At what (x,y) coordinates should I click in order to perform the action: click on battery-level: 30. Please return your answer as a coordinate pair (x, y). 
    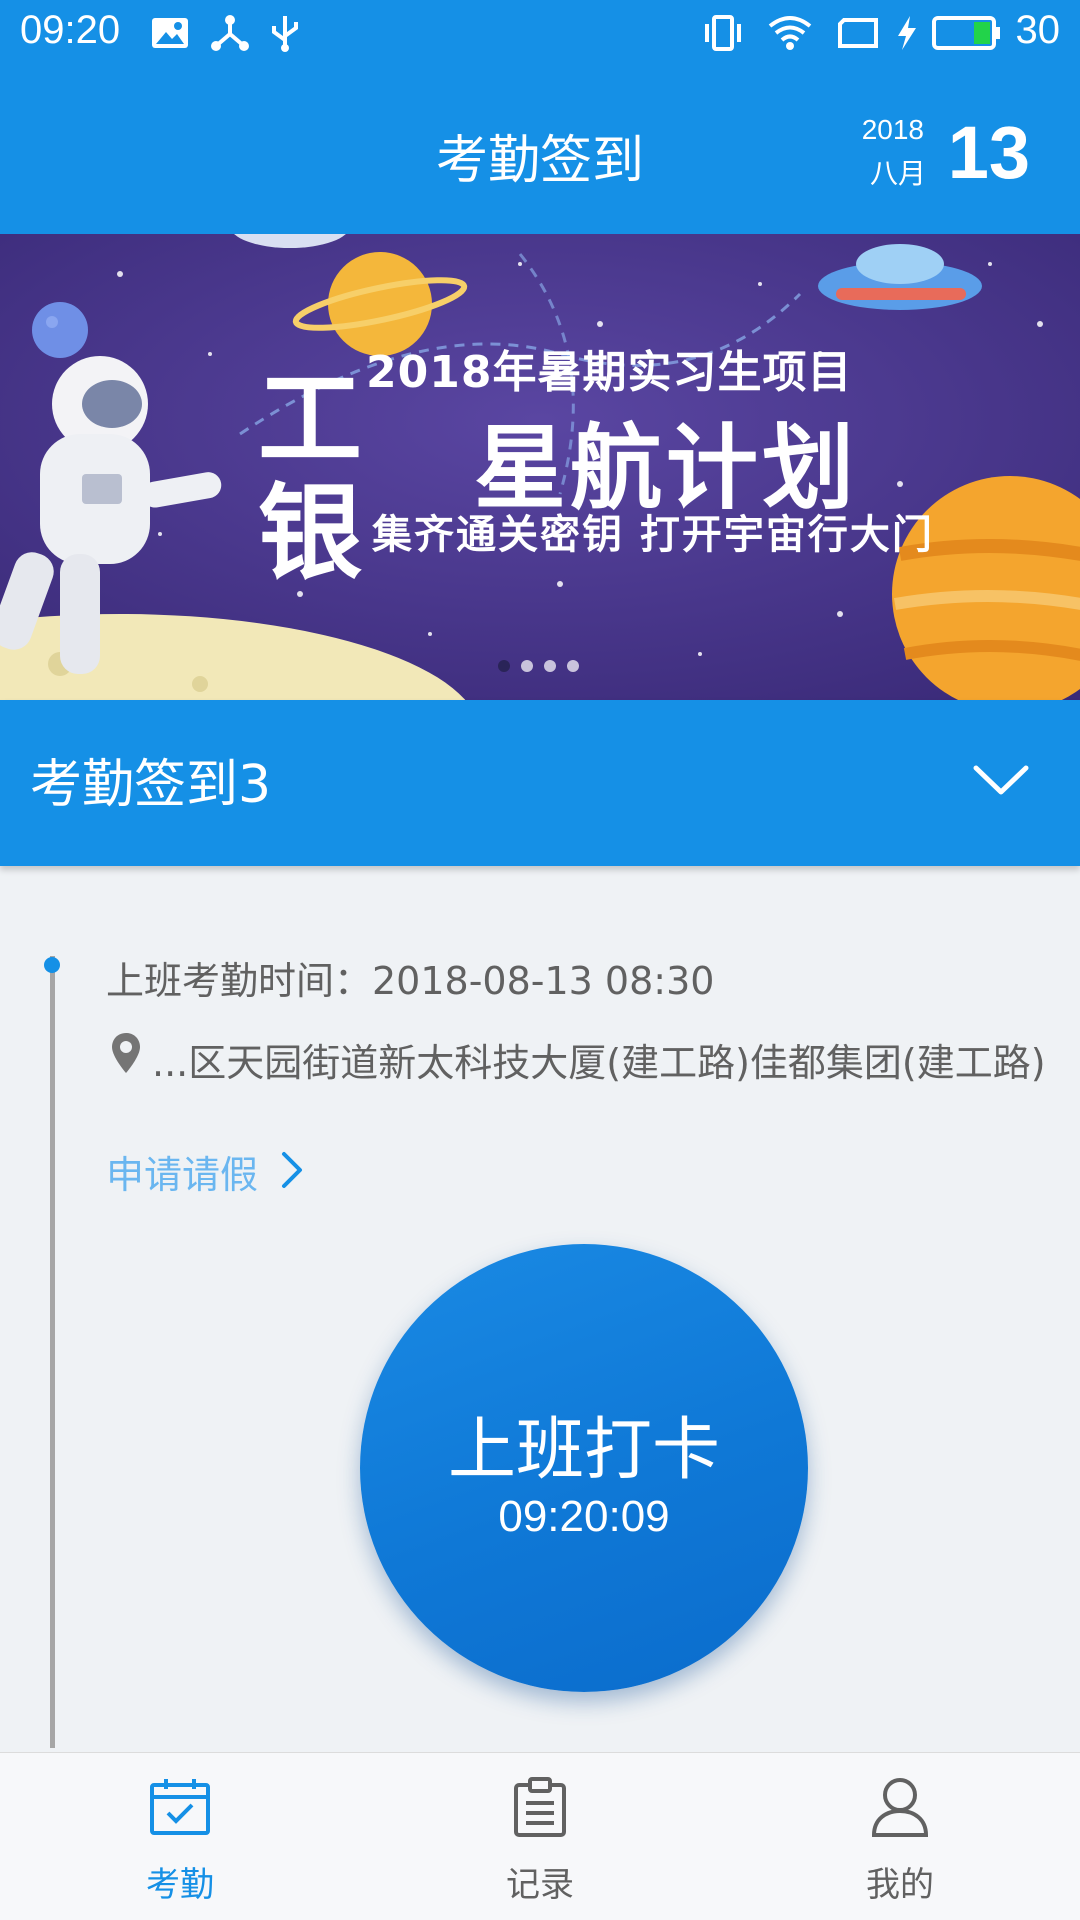
    Looking at the image, I should click on (1038, 30).